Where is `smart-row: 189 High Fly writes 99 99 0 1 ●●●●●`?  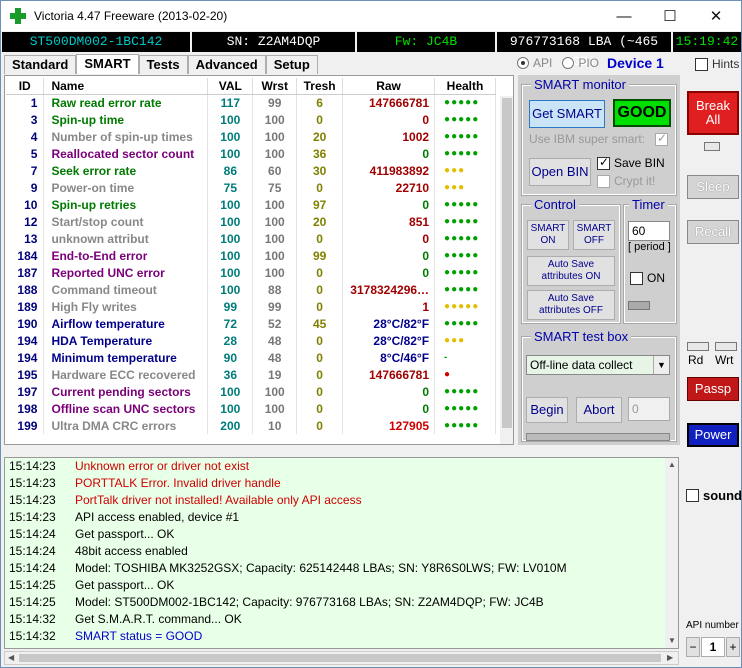 smart-row: 189 High Fly writes 99 99 0 1 ●●●●● is located at coordinates (251, 306).